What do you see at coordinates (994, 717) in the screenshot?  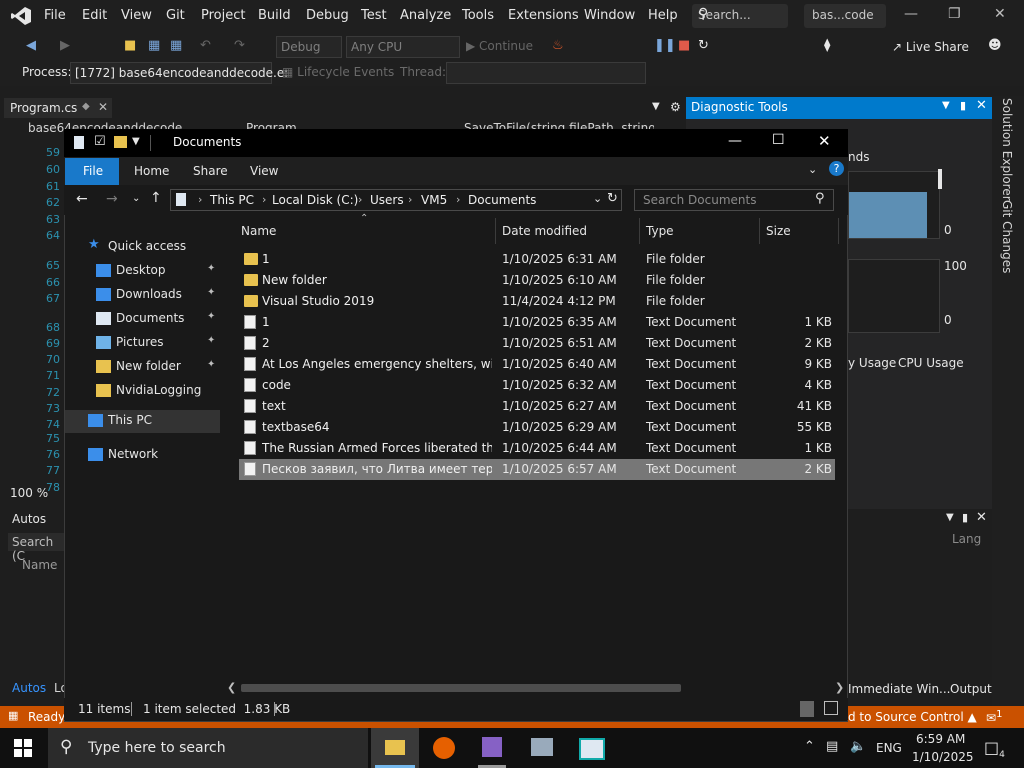 I see `notifications-icon: ✉1` at bounding box center [994, 717].